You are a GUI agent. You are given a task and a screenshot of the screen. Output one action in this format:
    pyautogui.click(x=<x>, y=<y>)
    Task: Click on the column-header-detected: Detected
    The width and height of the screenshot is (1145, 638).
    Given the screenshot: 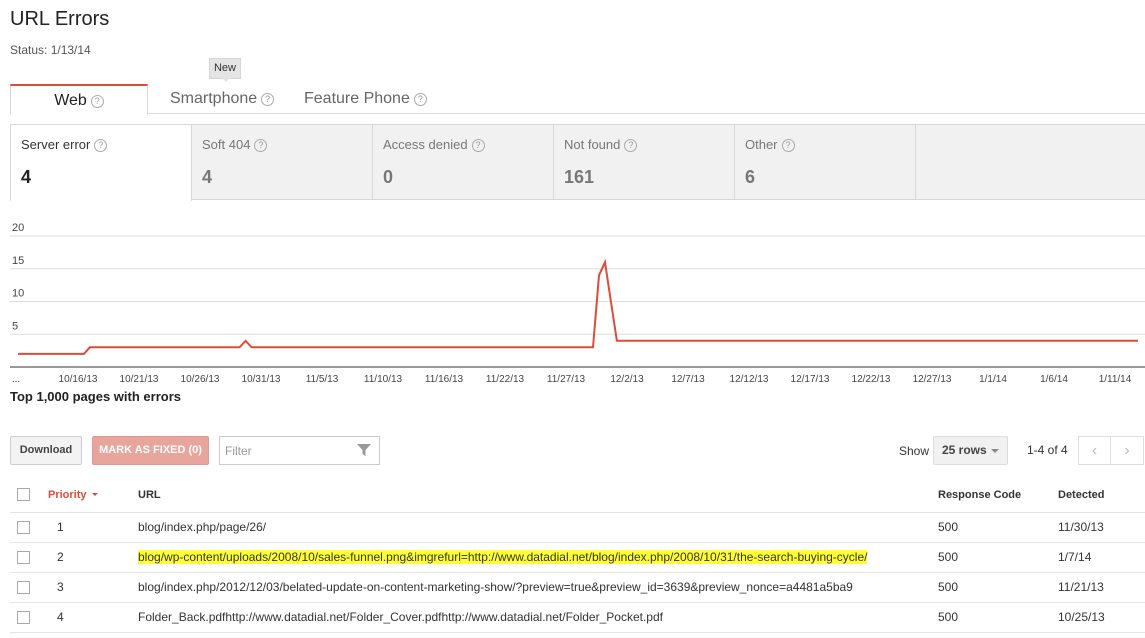 What is the action you would take?
    pyautogui.click(x=1101, y=495)
    